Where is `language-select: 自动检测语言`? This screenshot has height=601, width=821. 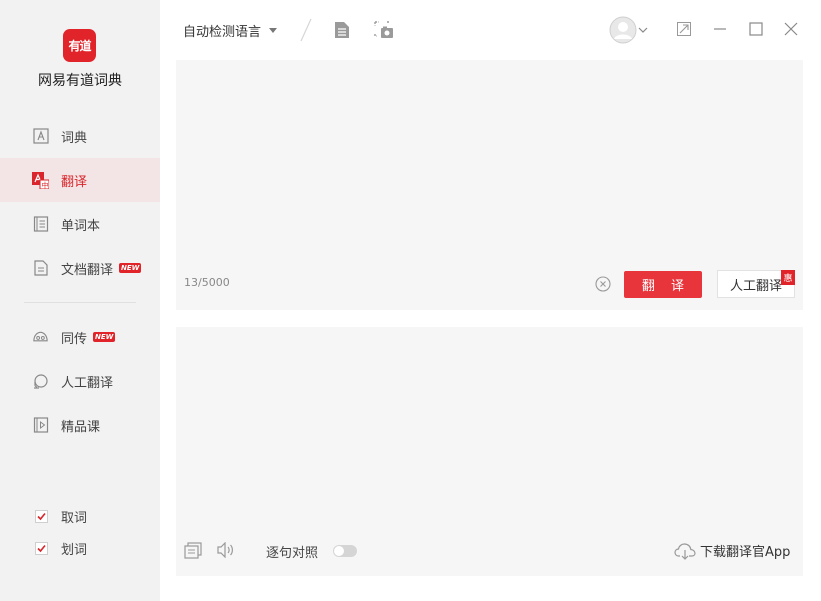
language-select: 自动检测语言 is located at coordinates (230, 30).